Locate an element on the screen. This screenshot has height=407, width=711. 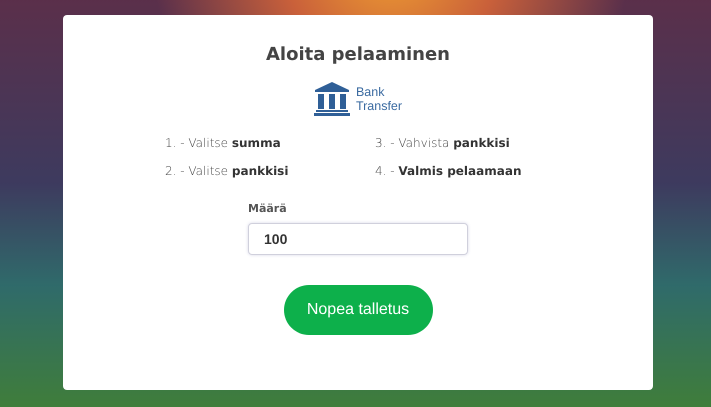
dialog-title: Aloita pelaaminen is located at coordinates (358, 54).